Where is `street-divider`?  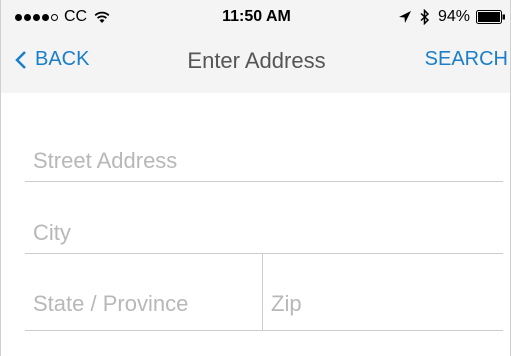
street-divider is located at coordinates (264, 181).